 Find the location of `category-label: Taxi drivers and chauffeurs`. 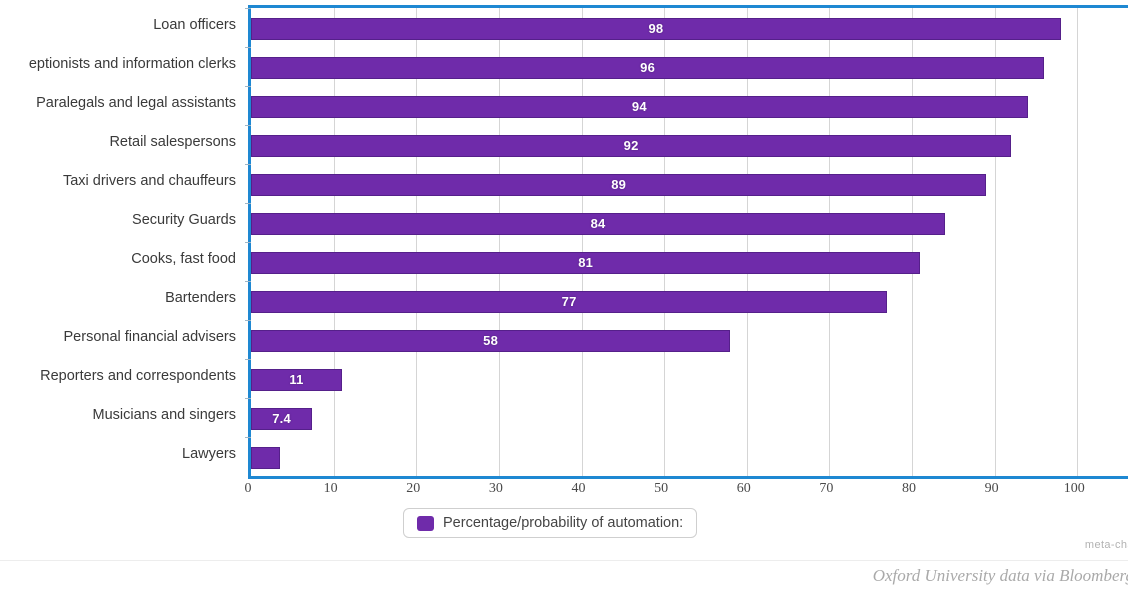

category-label: Taxi drivers and chauffeurs is located at coordinates (149, 180).